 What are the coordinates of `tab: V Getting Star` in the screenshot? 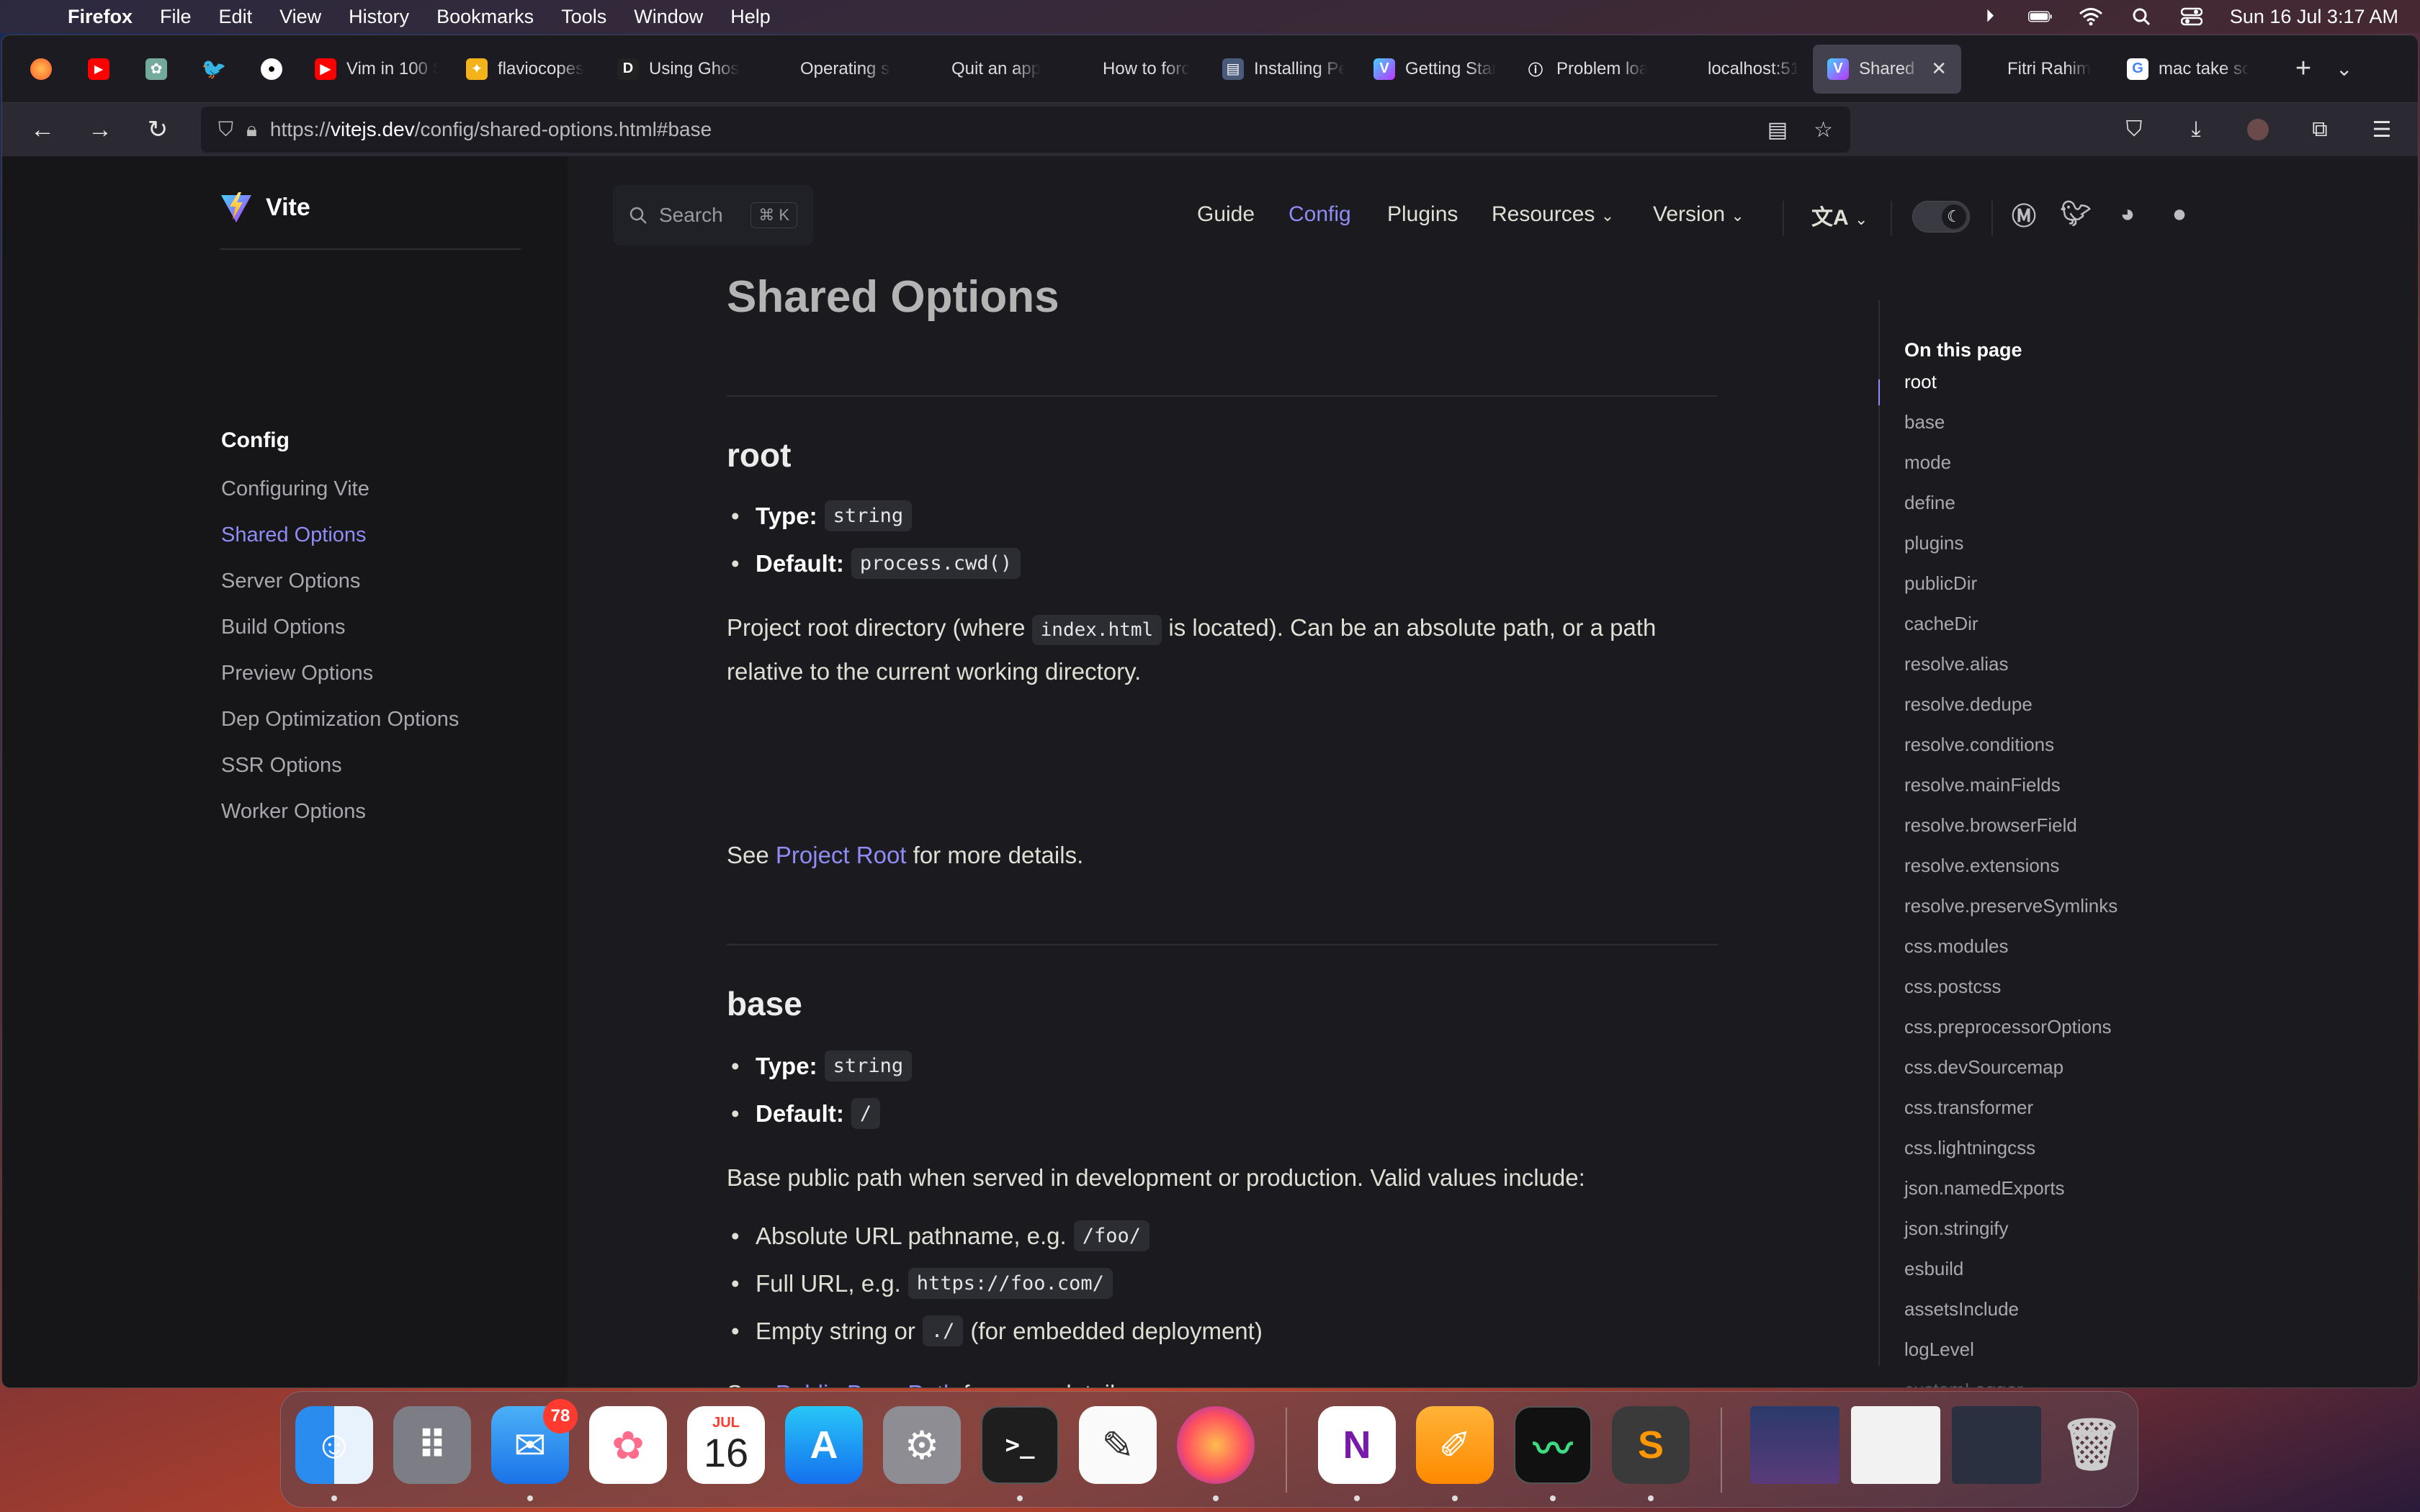 It's located at (1434, 69).